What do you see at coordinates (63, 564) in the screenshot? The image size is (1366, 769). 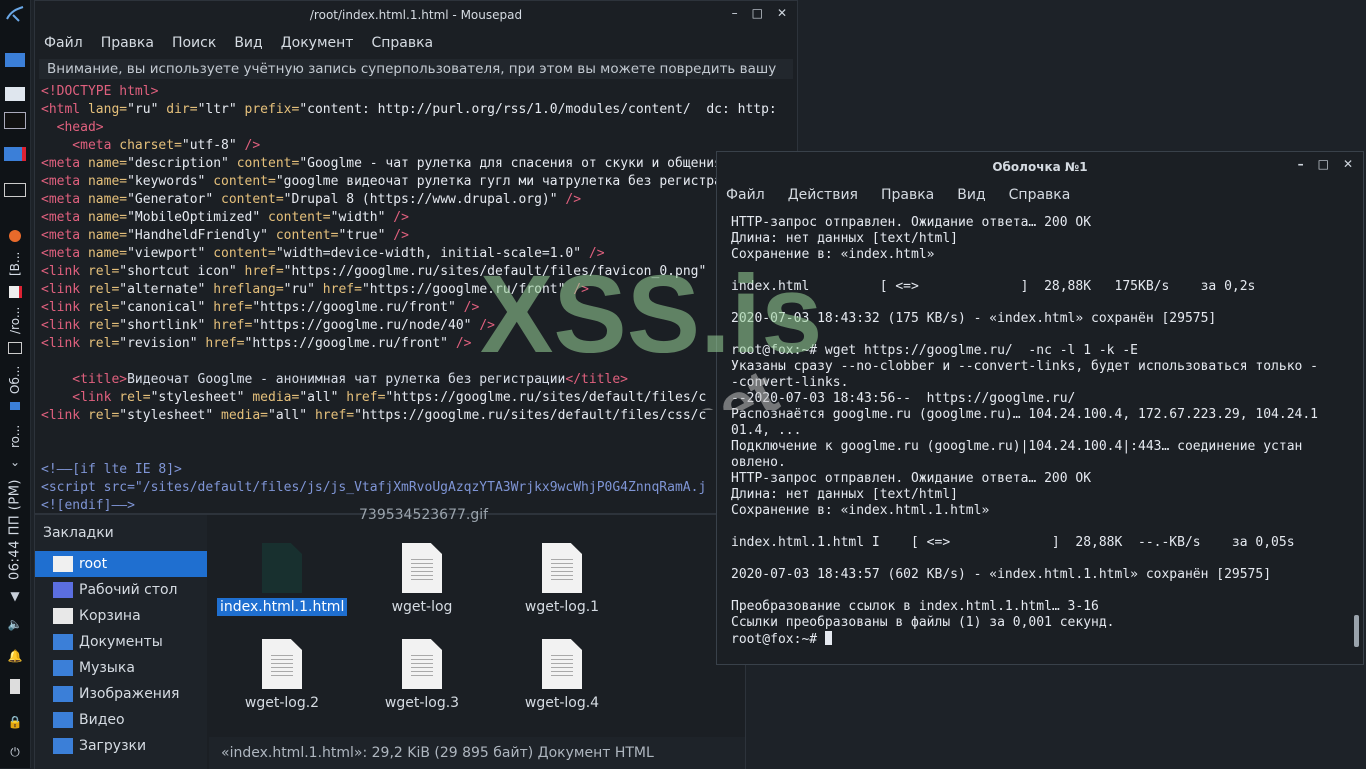 I see `home-folder-icon` at bounding box center [63, 564].